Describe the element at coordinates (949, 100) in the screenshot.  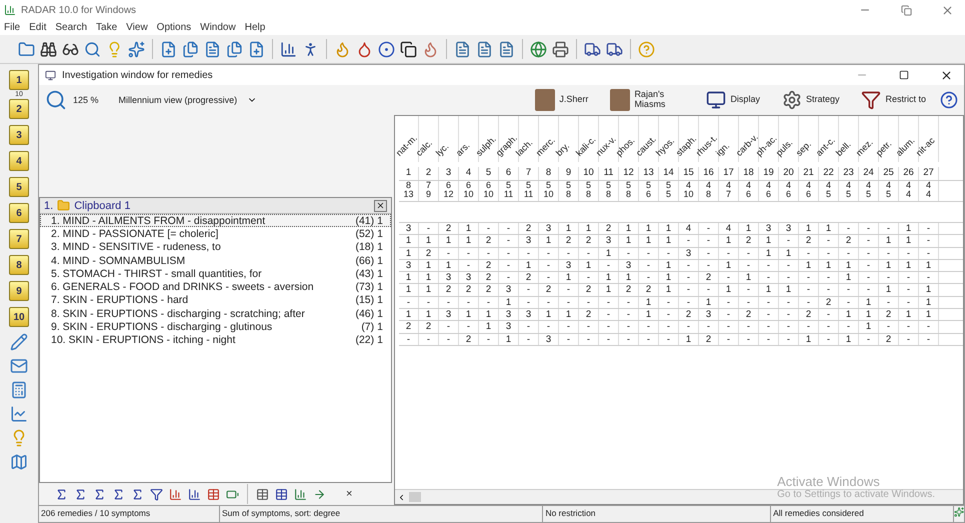
I see `help-icon` at that location.